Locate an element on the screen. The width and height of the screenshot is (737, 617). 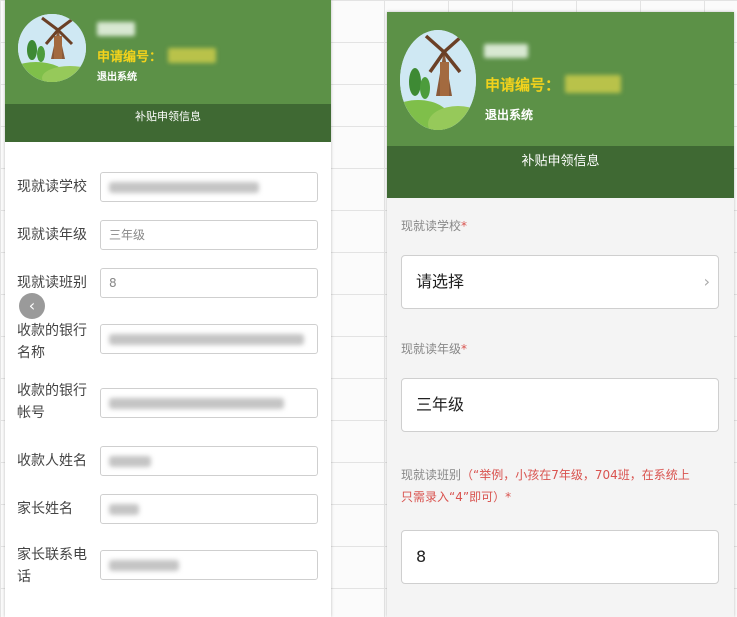
chevron-right-icon: › is located at coordinates (706, 281).